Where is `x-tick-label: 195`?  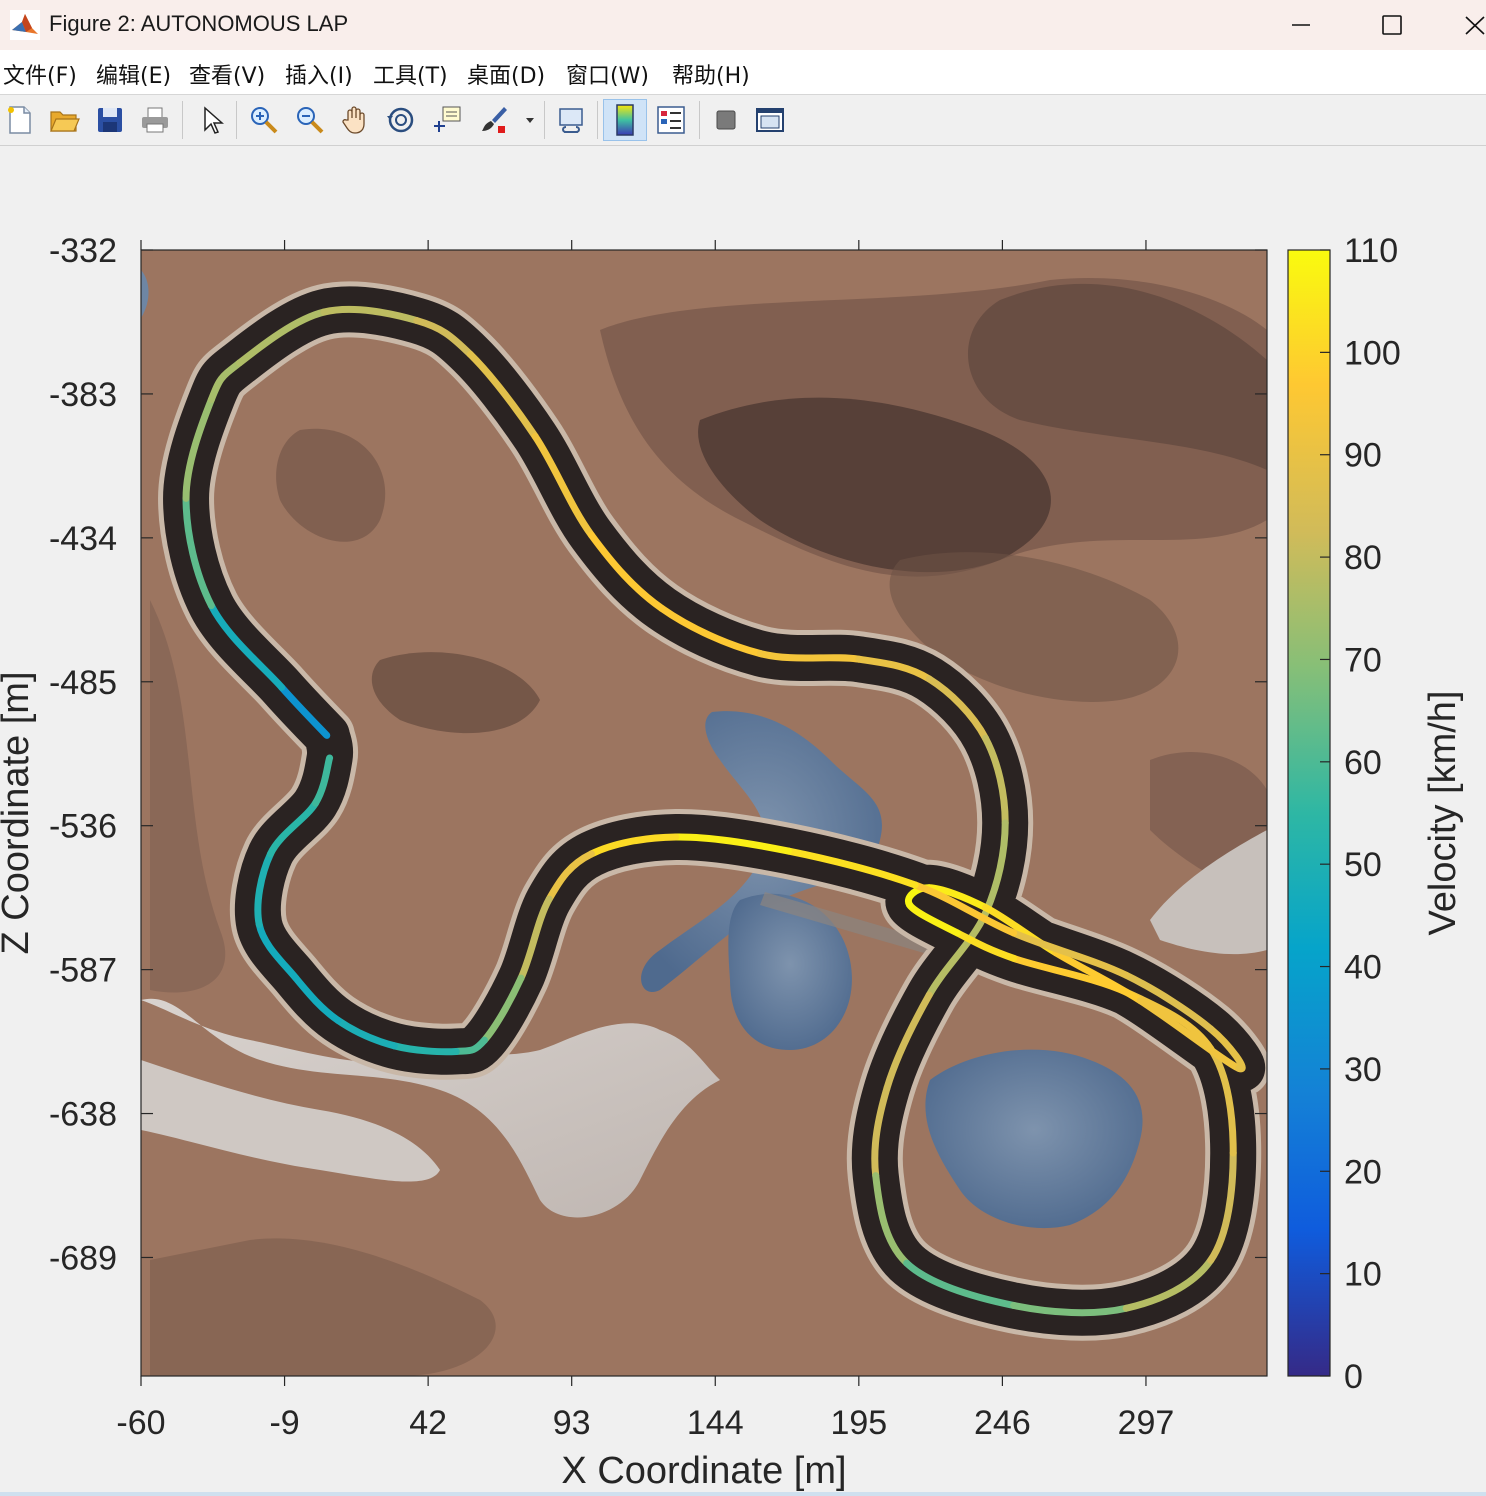
x-tick-label: 195 is located at coordinates (858, 1423).